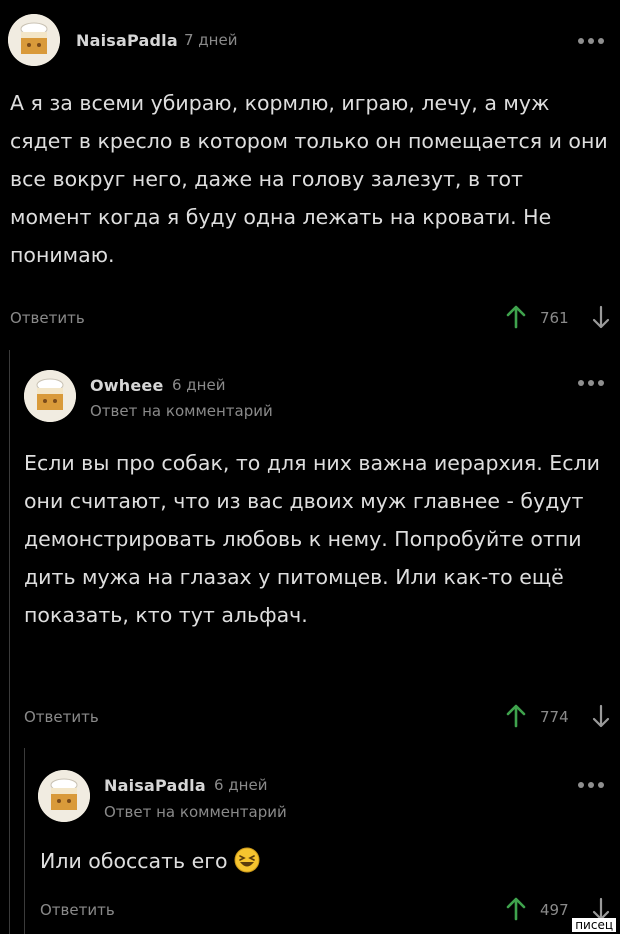 Image resolution: width=620 pixels, height=934 pixels. Describe the element at coordinates (554, 318) in the screenshot. I see `vote-count: 761` at that location.